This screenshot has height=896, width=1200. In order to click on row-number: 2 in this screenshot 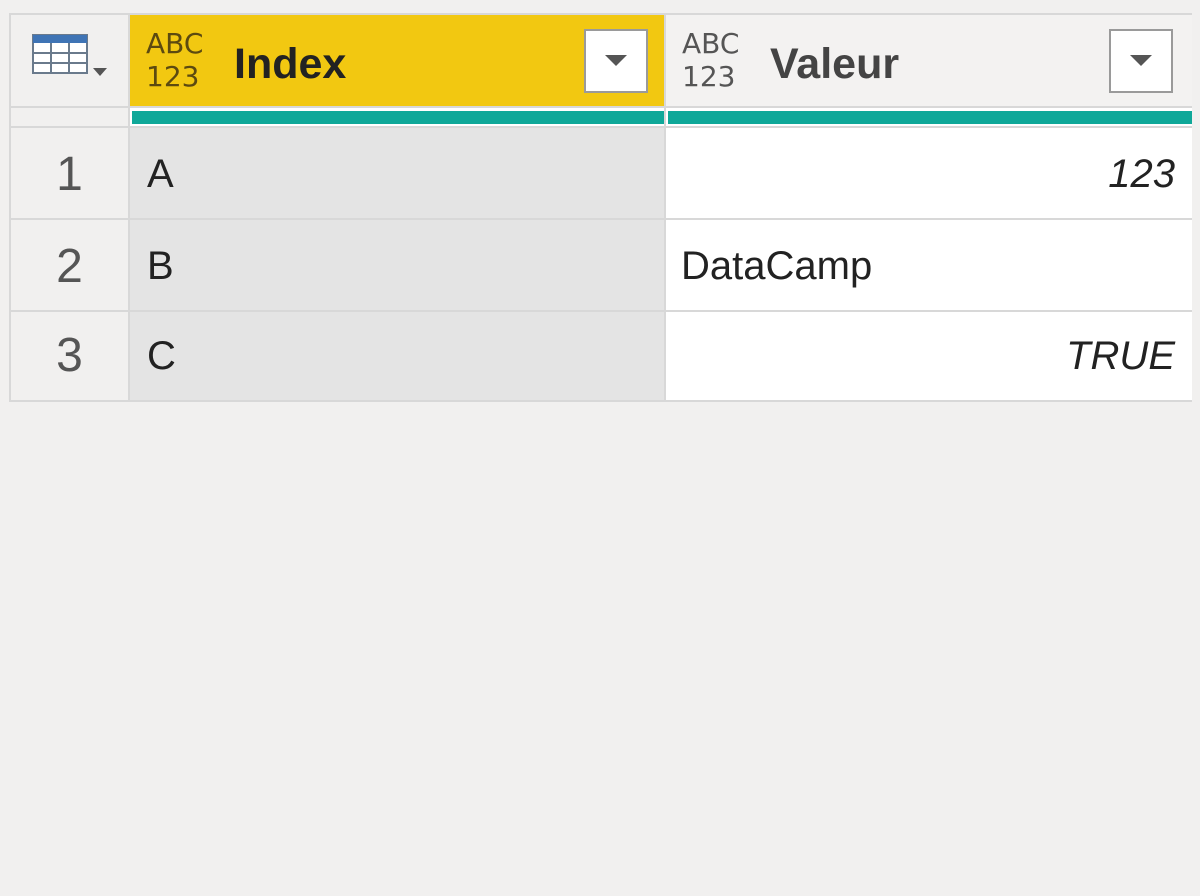, I will do `click(70, 266)`.